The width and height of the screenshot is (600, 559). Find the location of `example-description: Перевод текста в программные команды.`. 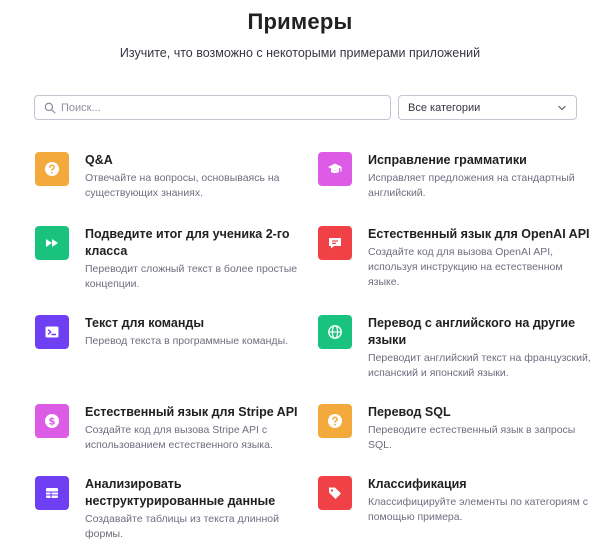

example-description: Перевод текста в программные команды. is located at coordinates (187, 341).